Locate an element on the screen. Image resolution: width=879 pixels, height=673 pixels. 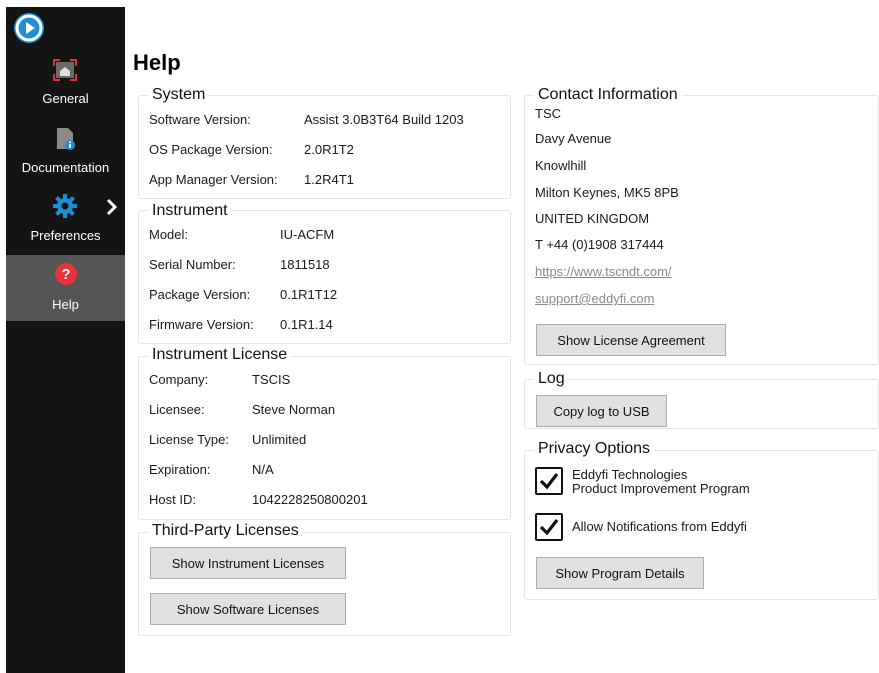
host-id-value: 1042228250800201 is located at coordinates (310, 499).